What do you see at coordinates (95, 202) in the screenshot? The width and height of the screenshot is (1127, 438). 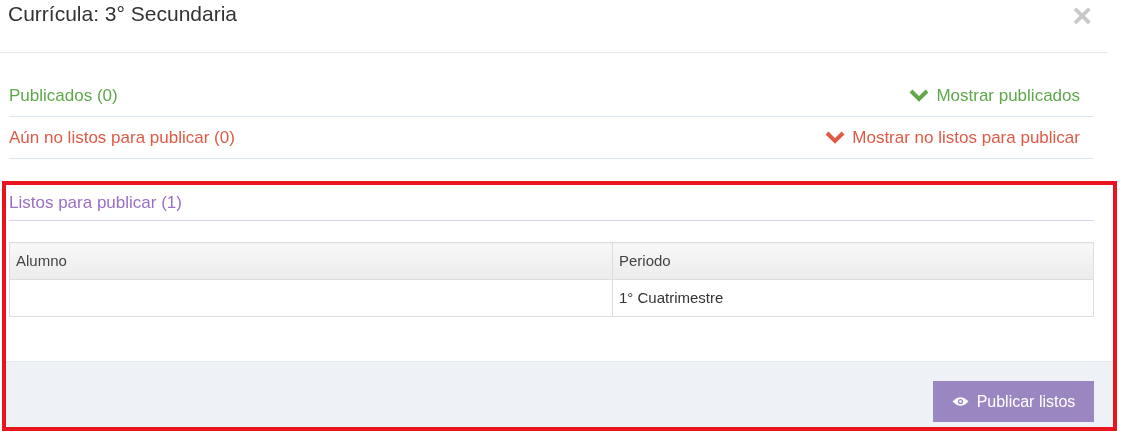 I see `section-label: Listos para publicar (1)` at bounding box center [95, 202].